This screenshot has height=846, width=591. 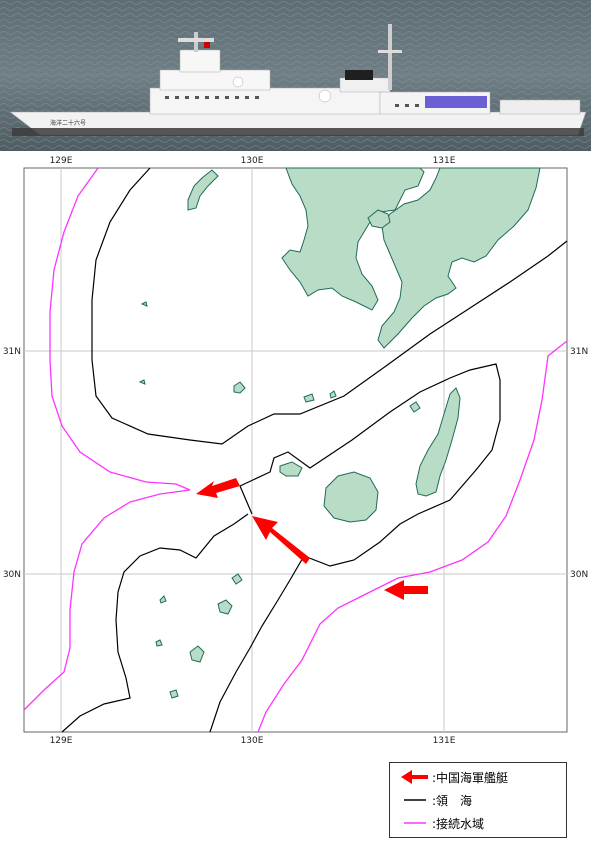 I want to click on red-arrow-icon, so click(x=415, y=777).